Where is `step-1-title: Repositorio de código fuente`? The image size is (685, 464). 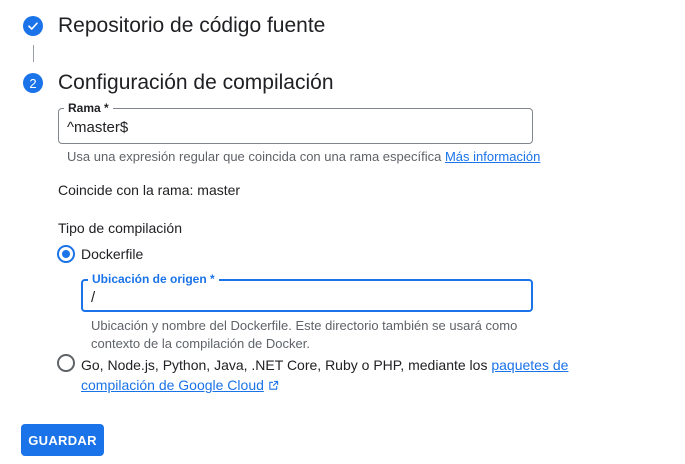
step-1-title: Repositorio de código fuente is located at coordinates (191, 26).